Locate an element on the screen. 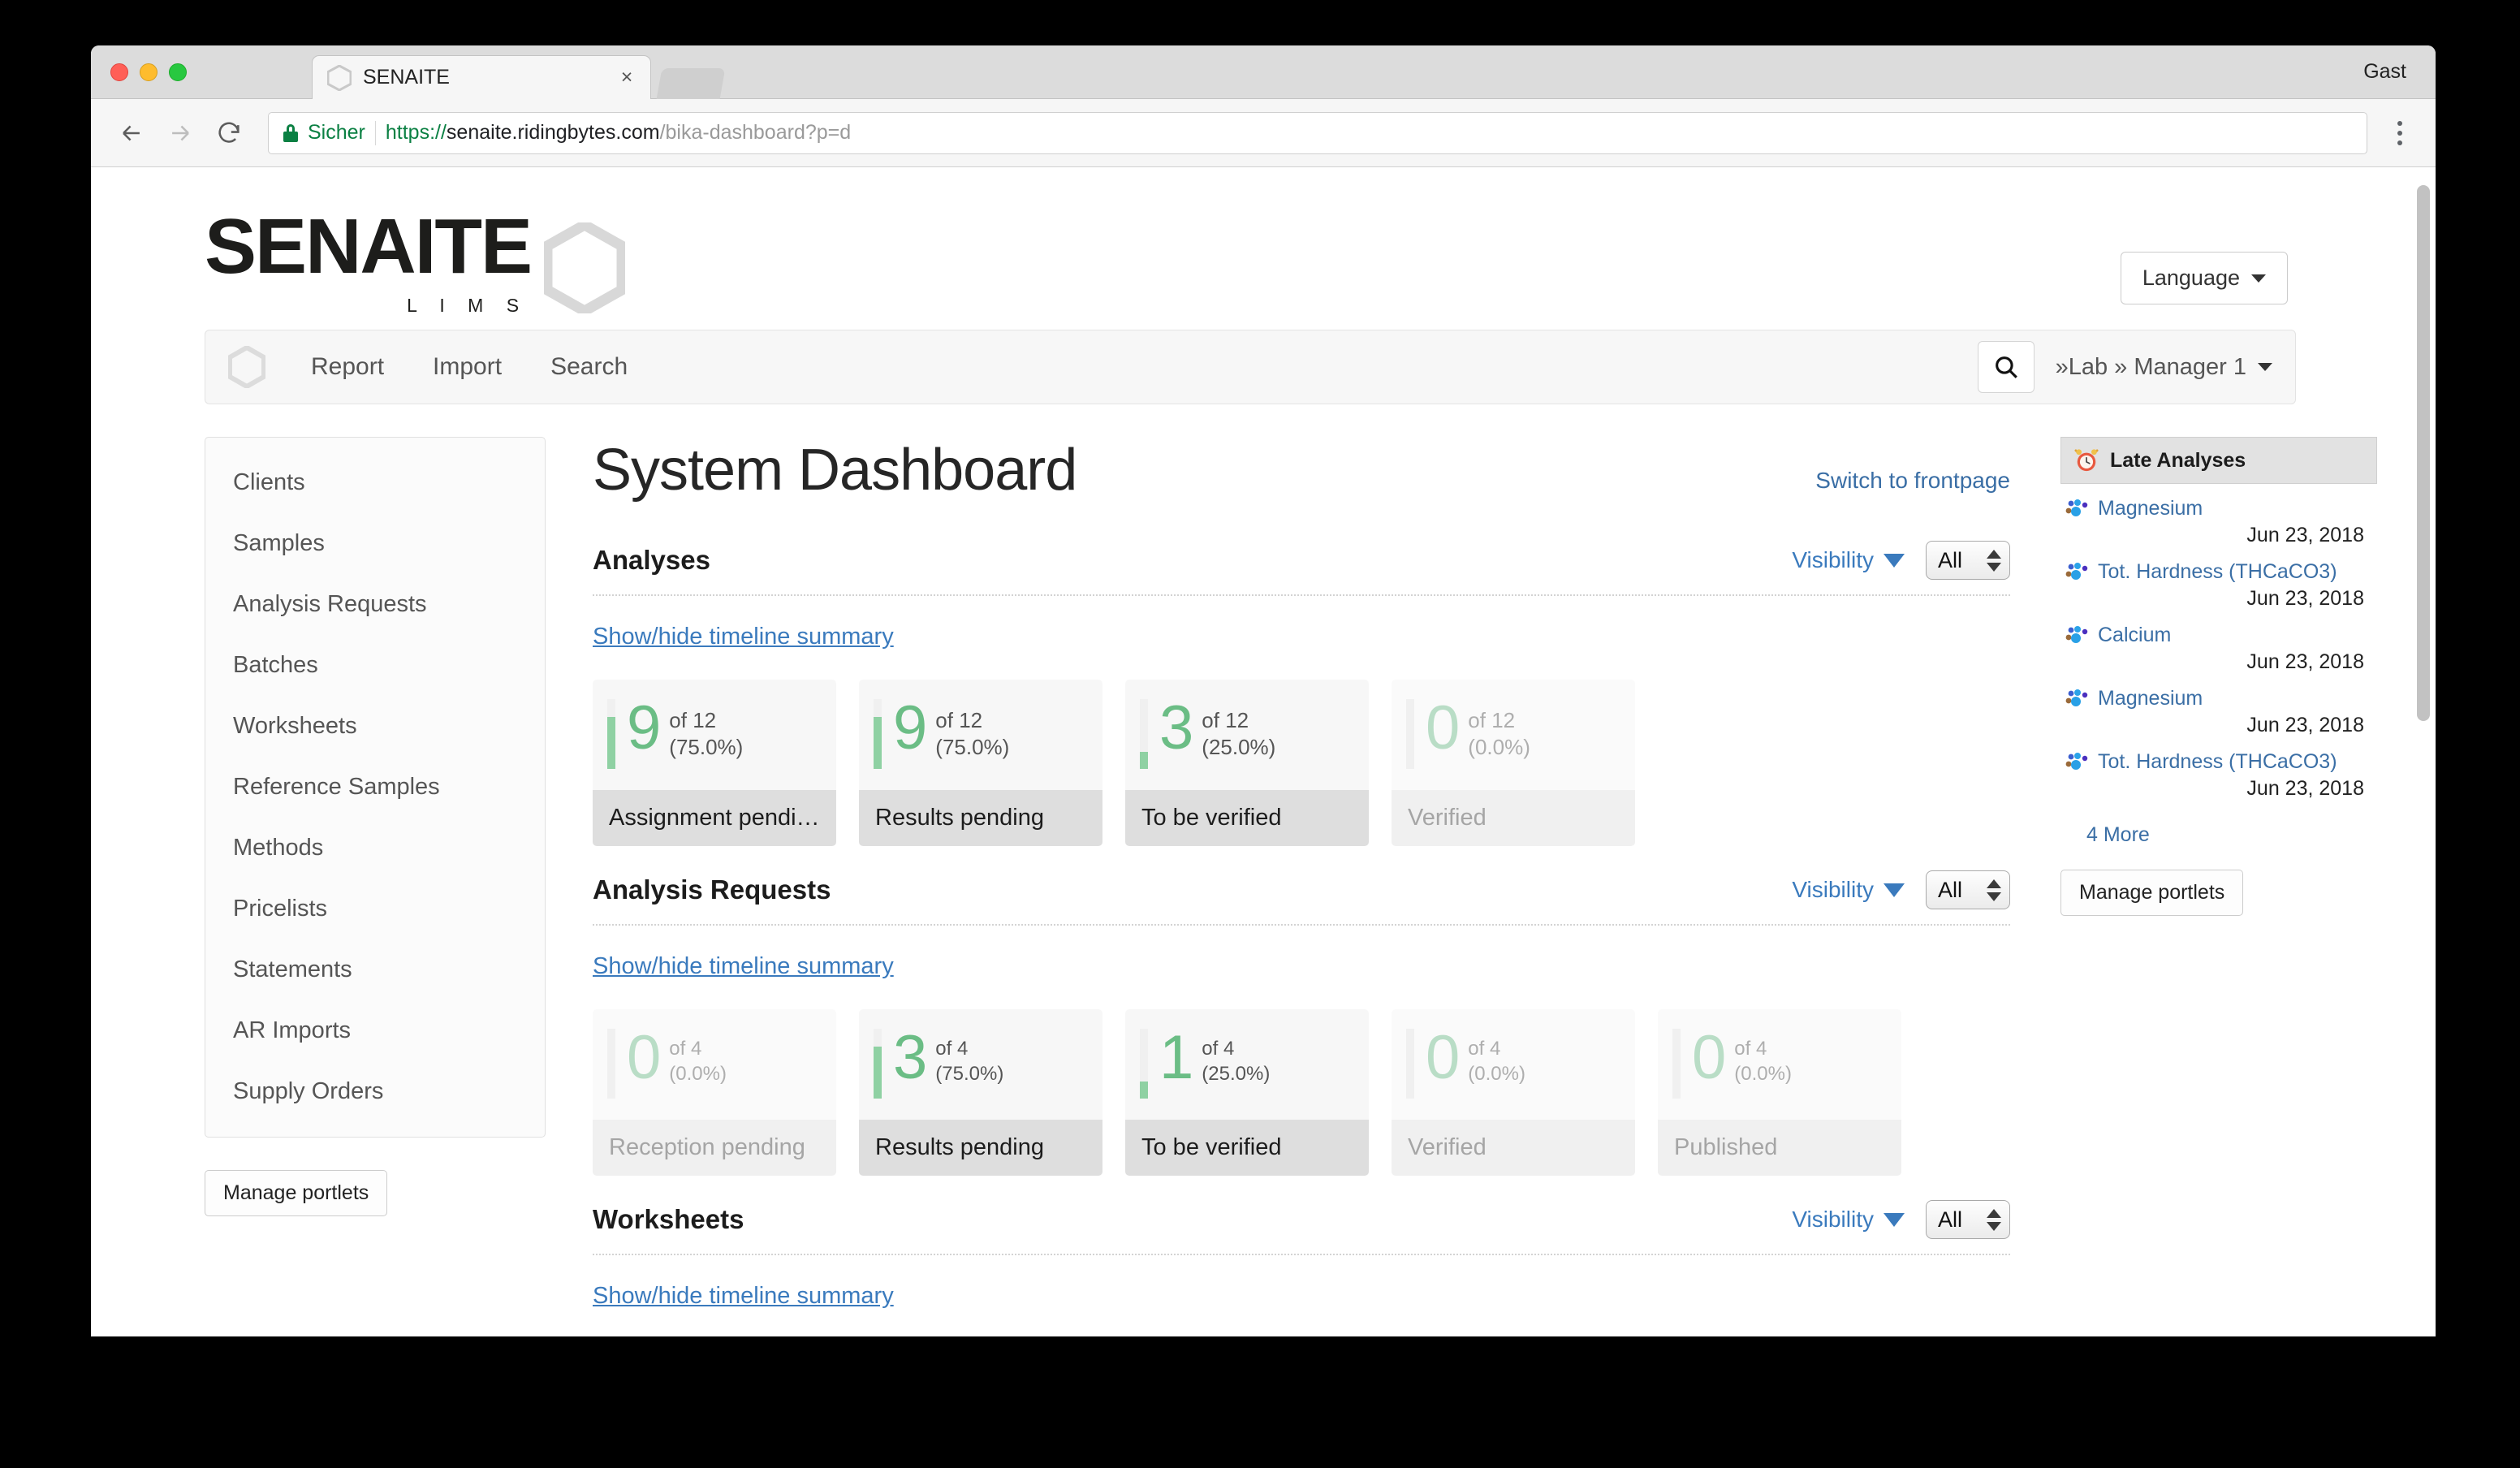  url-path: /bika-dashboard?p=d is located at coordinates (755, 132).